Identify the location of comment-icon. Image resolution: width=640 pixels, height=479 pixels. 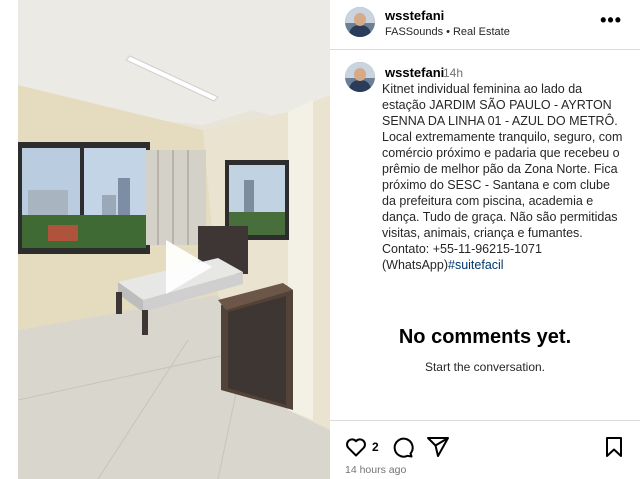
(402, 447).